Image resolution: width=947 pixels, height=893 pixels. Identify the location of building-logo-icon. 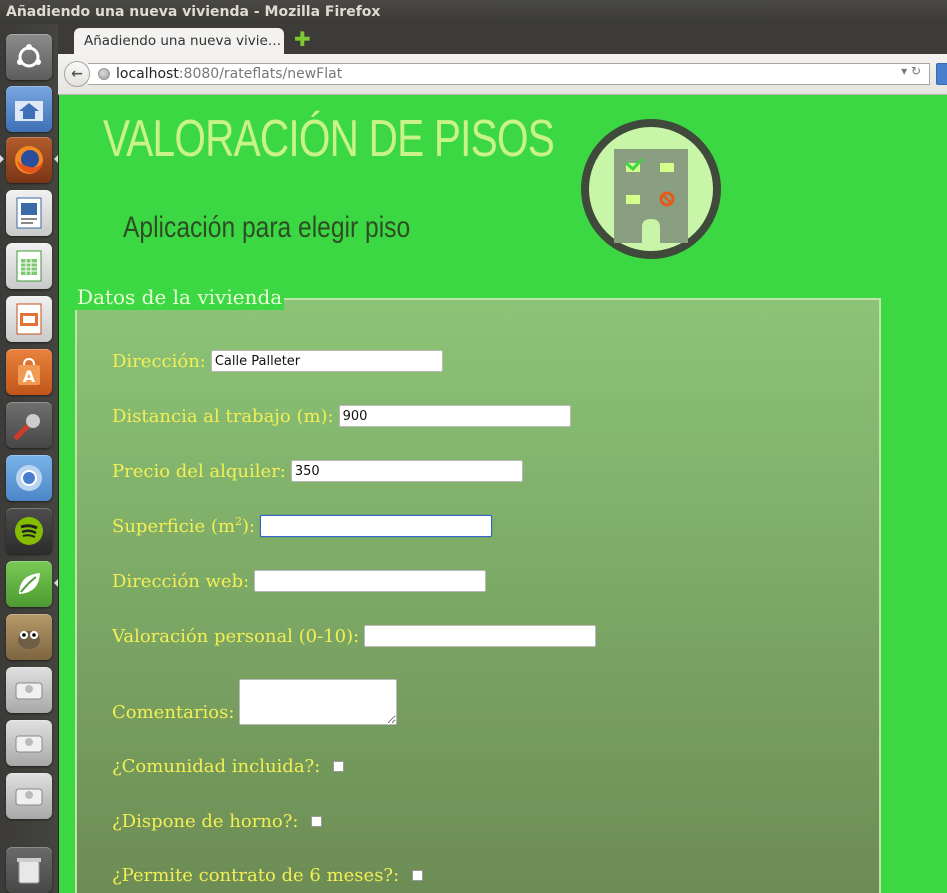
(651, 189).